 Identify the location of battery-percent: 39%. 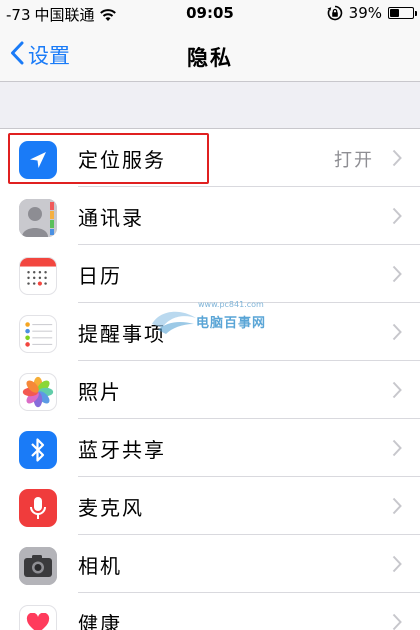
(365, 13).